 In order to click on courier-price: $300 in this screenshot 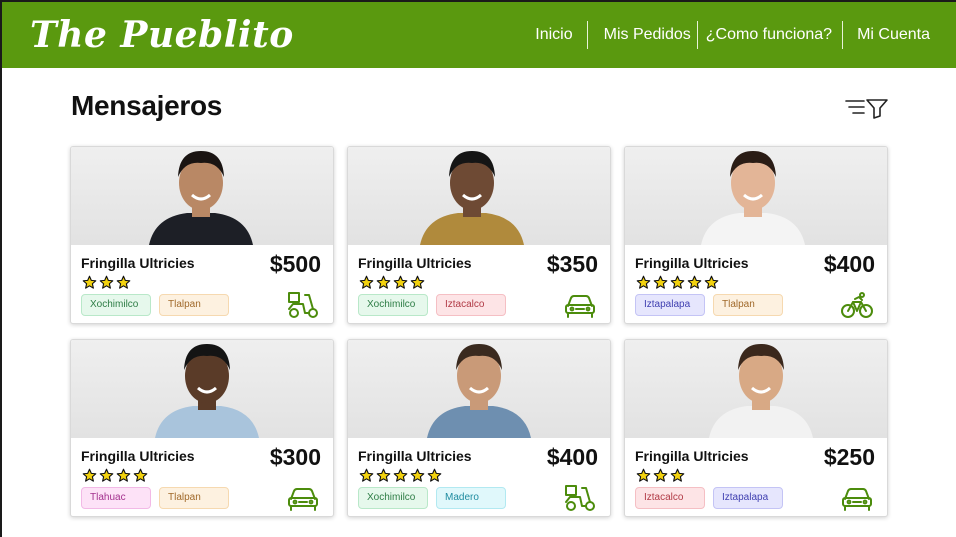, I will do `click(295, 457)`.